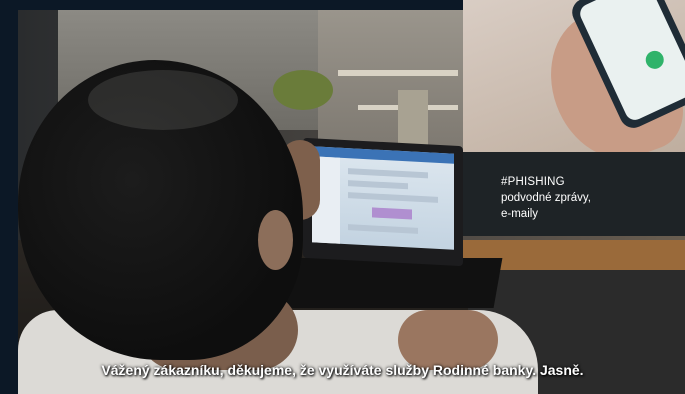 This screenshot has width=685, height=394. I want to click on plant, so click(303, 90).